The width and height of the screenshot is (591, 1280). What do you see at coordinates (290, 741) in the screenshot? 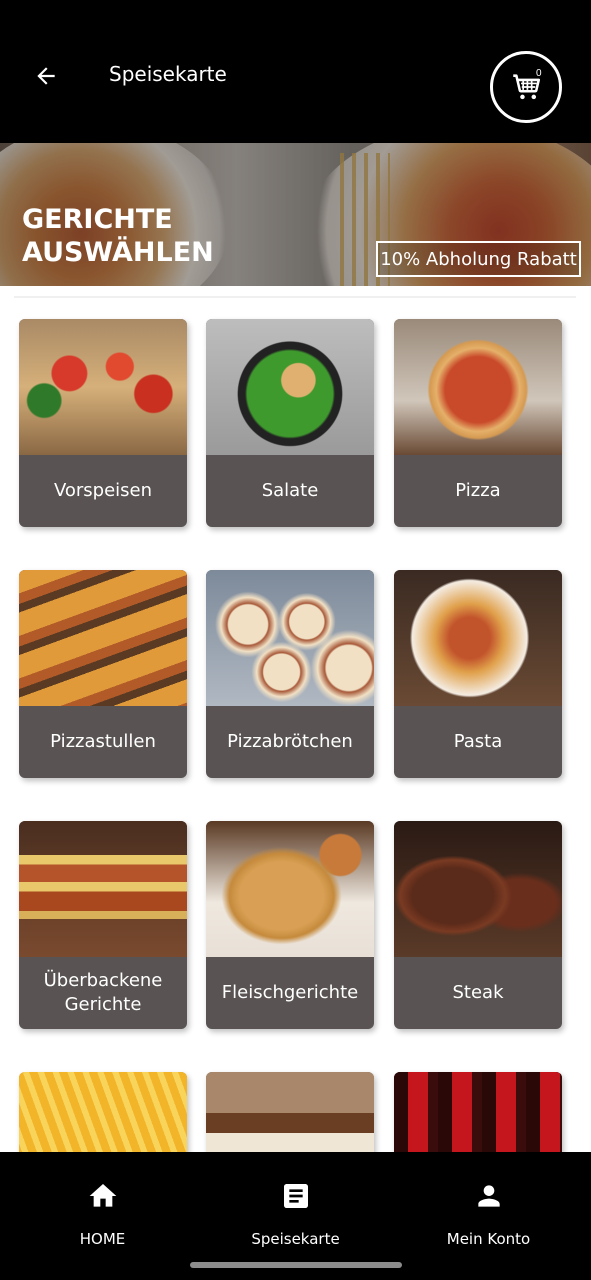
I see `category-label: Pizzabrötchen` at bounding box center [290, 741].